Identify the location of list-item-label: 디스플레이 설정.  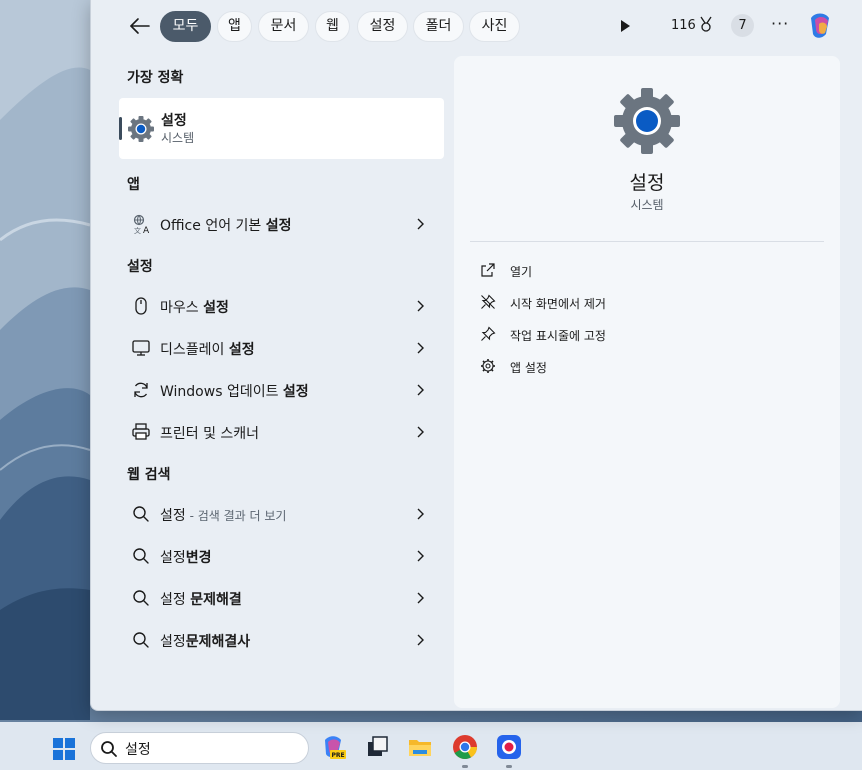
(207, 350).